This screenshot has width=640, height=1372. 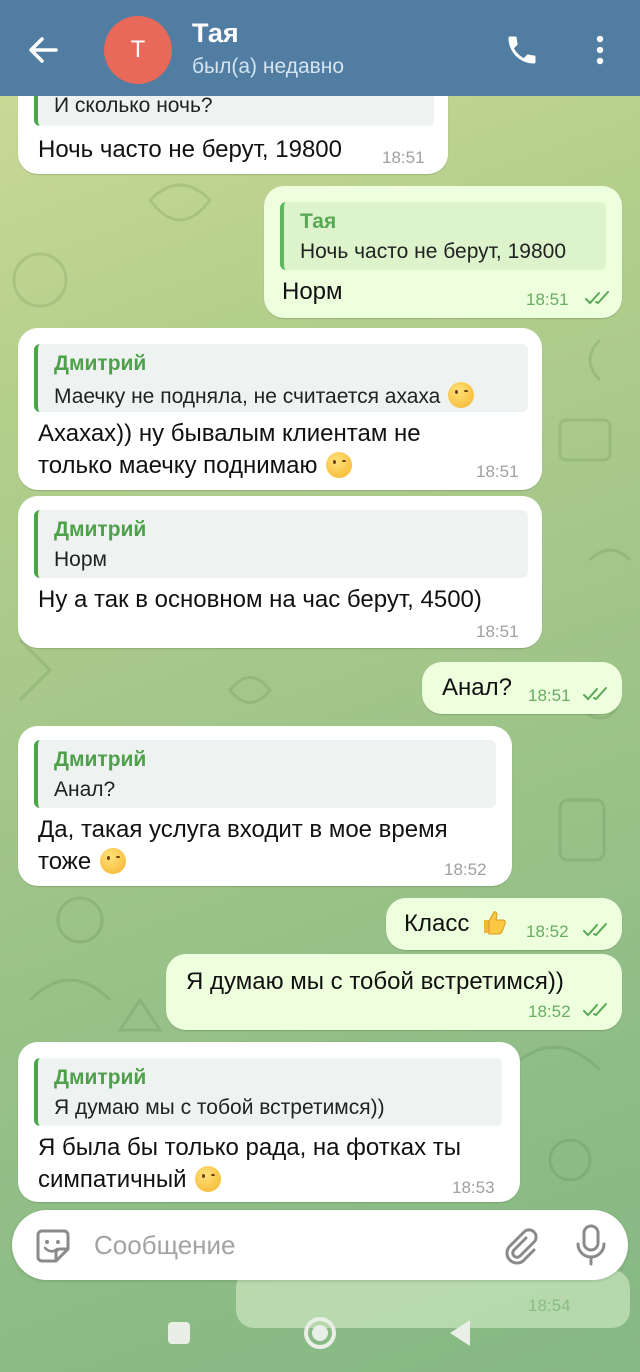 What do you see at coordinates (229, 433) in the screenshot?
I see `message-text-line: Ахахах)) ну бывалым клиентам не` at bounding box center [229, 433].